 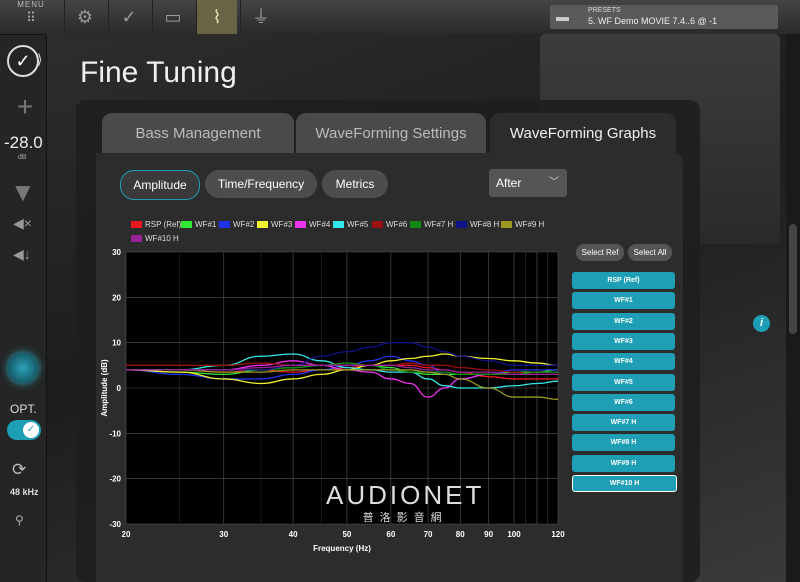 I want to click on x-axis-label: Frequency (Hz), so click(x=342, y=548).